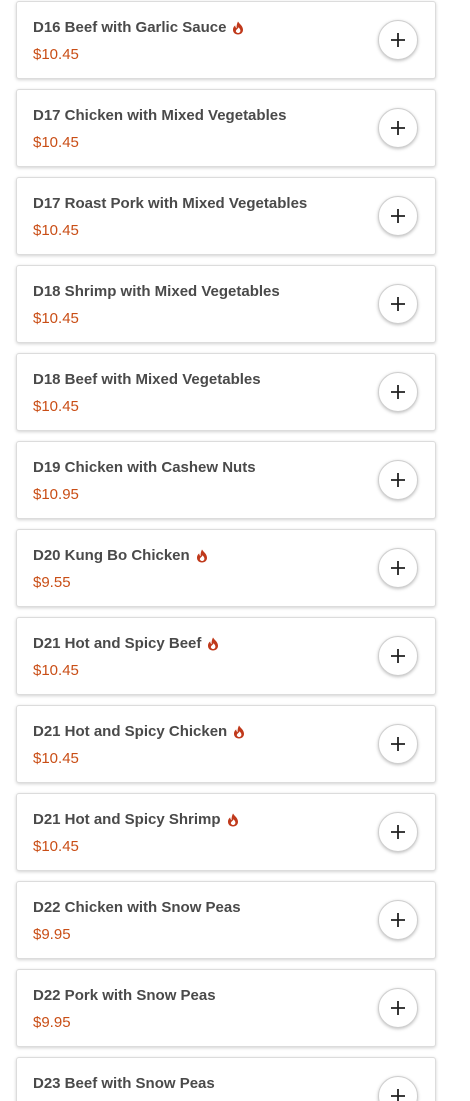  What do you see at coordinates (130, 731) in the screenshot?
I see `item-name: D21 Hot and Spicy Chicken` at bounding box center [130, 731].